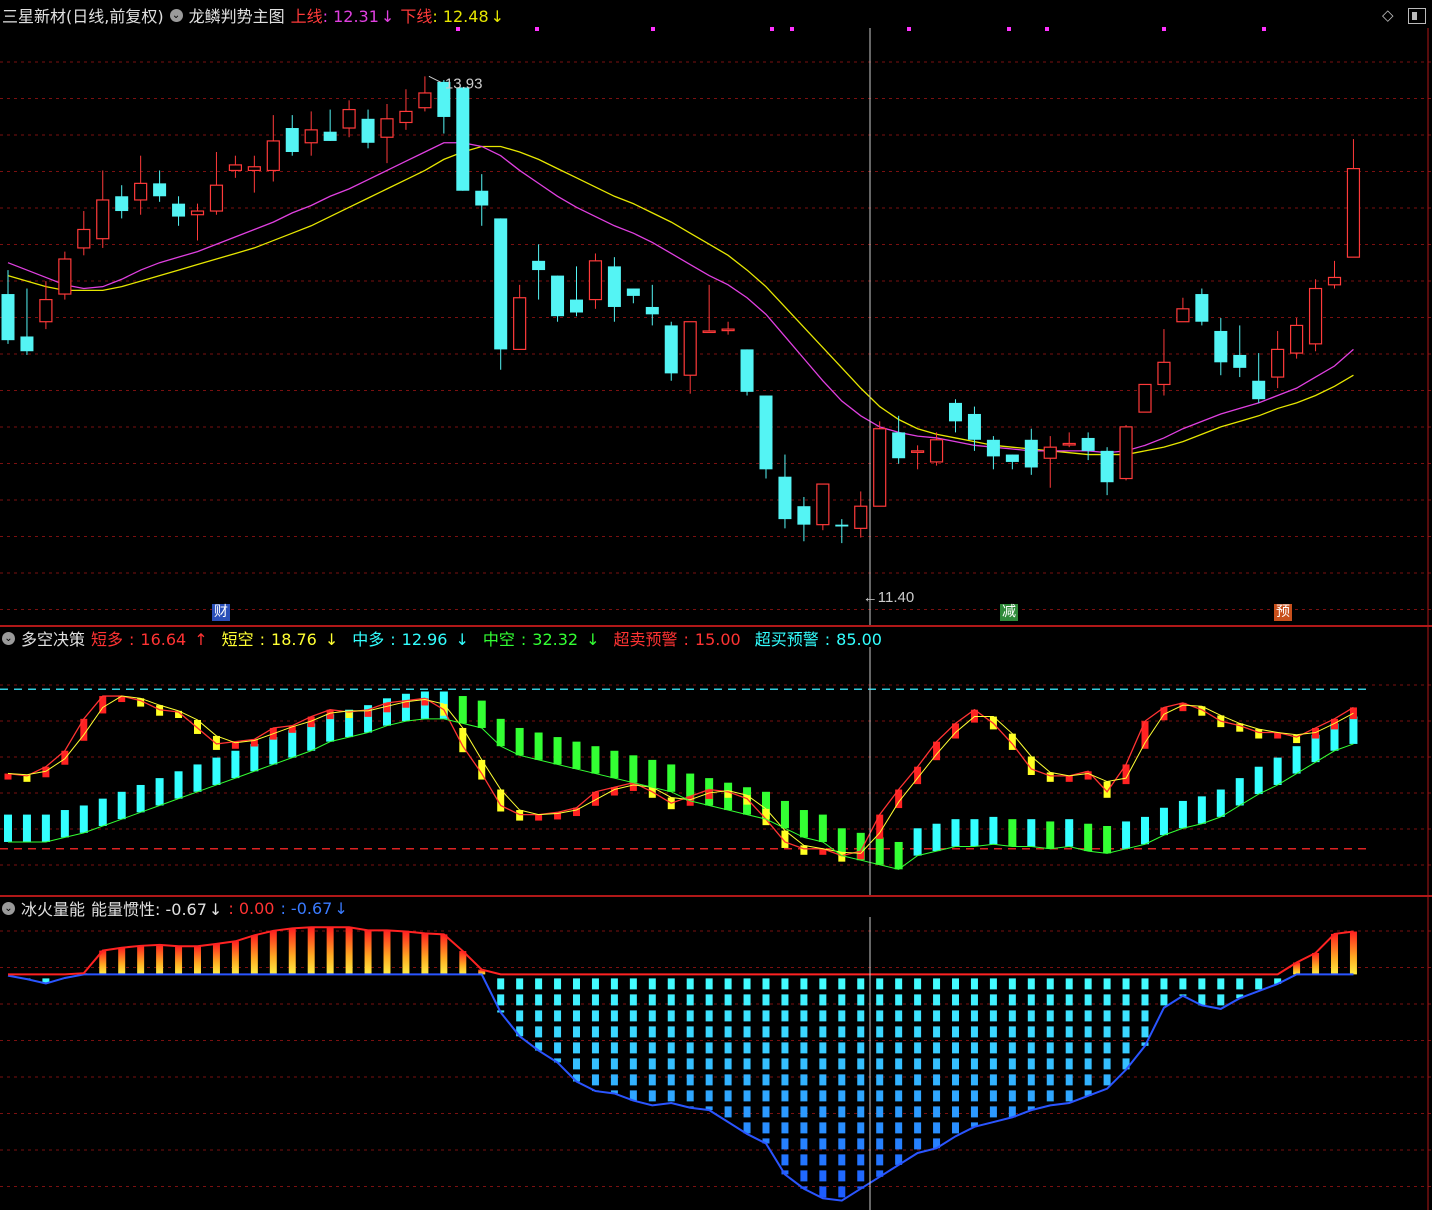 The width and height of the screenshot is (1432, 1210). What do you see at coordinates (1417, 16) in the screenshot?
I see `window-restore-icon` at bounding box center [1417, 16].